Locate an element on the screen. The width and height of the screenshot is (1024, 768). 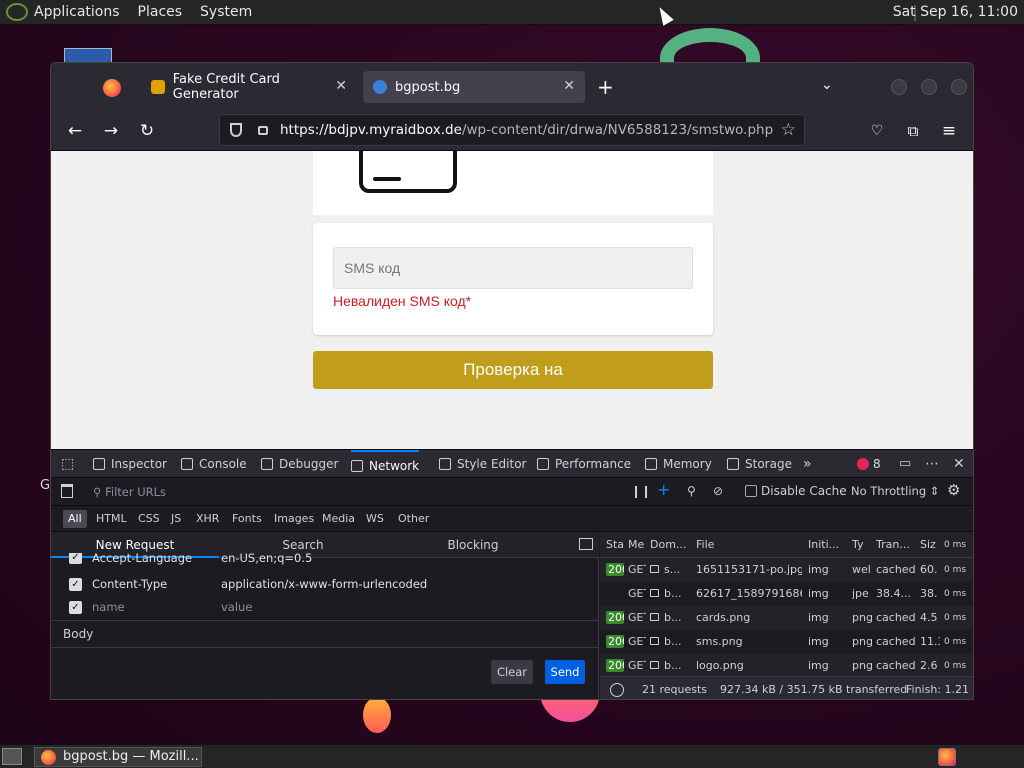
tab-bgpost: bgpost.bg ✕ is located at coordinates (474, 87).